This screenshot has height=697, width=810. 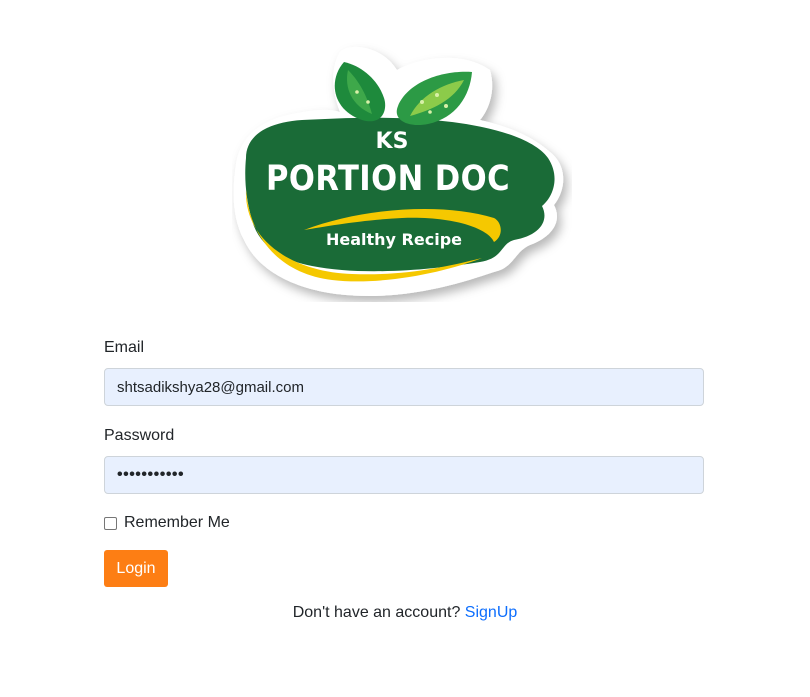 What do you see at coordinates (136, 568) in the screenshot?
I see `login-button: Login` at bounding box center [136, 568].